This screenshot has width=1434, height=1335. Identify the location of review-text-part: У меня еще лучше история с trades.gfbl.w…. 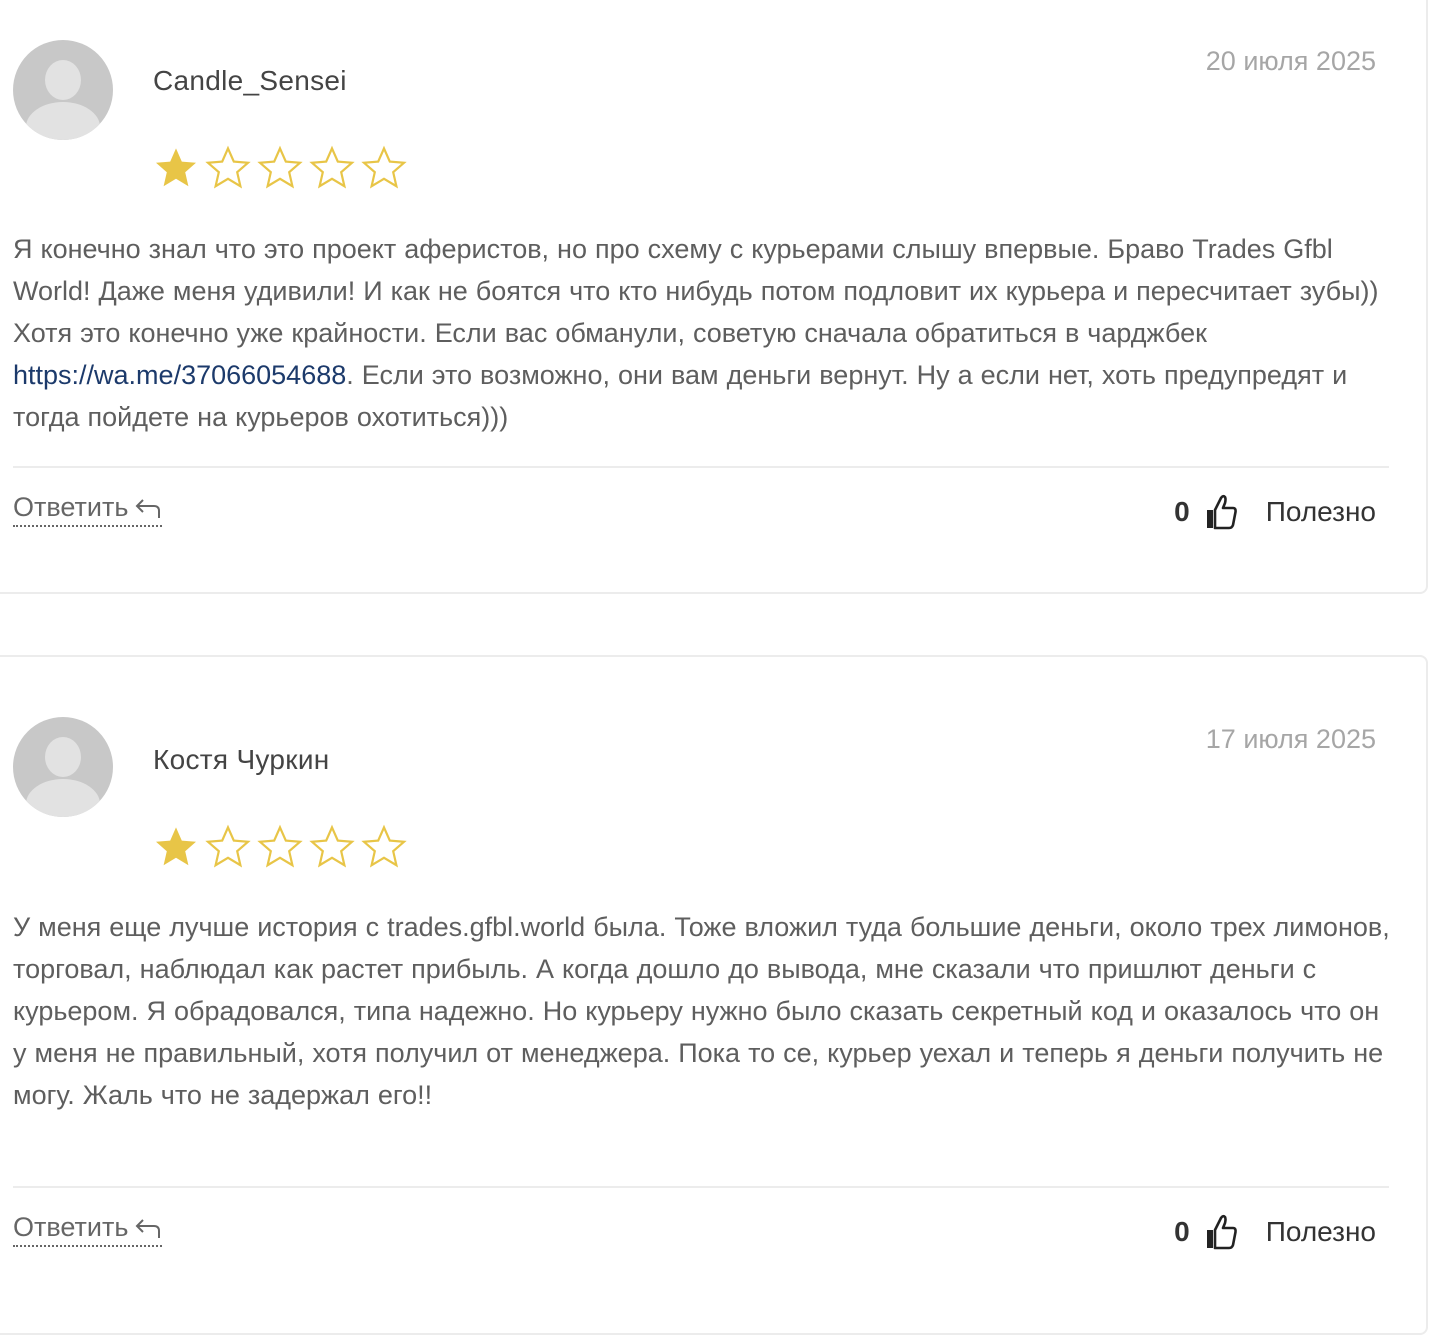
(701, 1011).